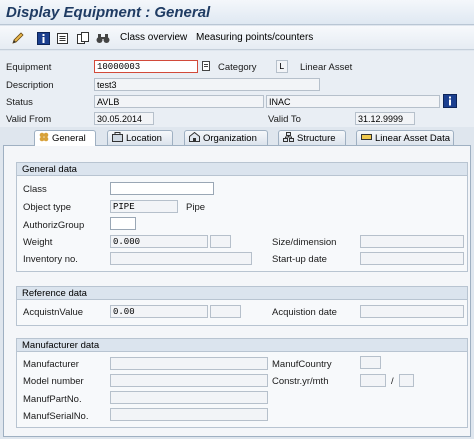  Describe the element at coordinates (179, 101) in the screenshot. I see `status-field: AVLB` at that location.